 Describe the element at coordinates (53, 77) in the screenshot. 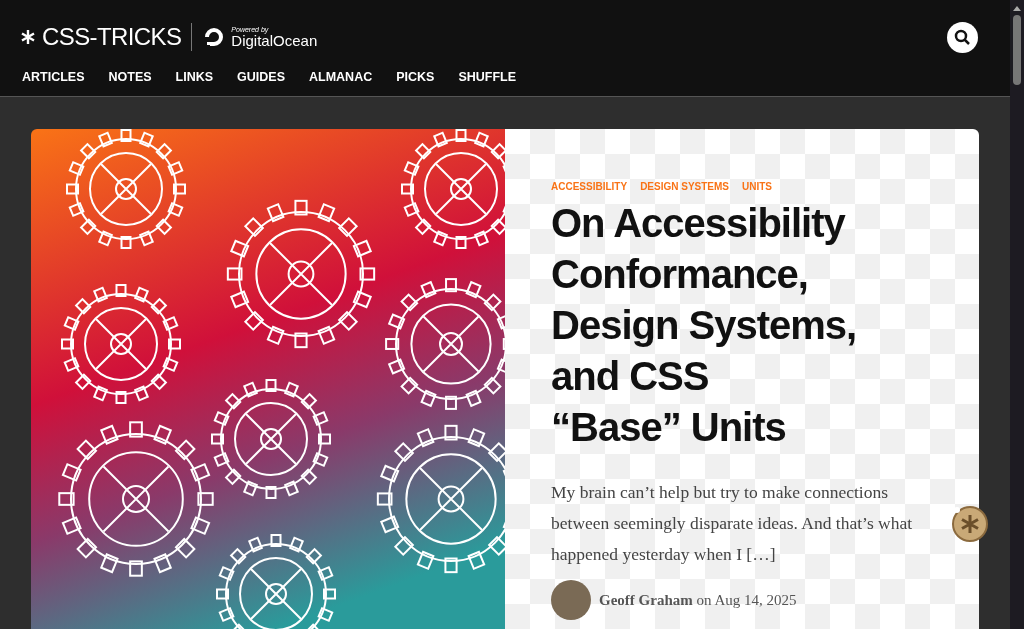

I see `nav-link: ARTICLES` at that location.